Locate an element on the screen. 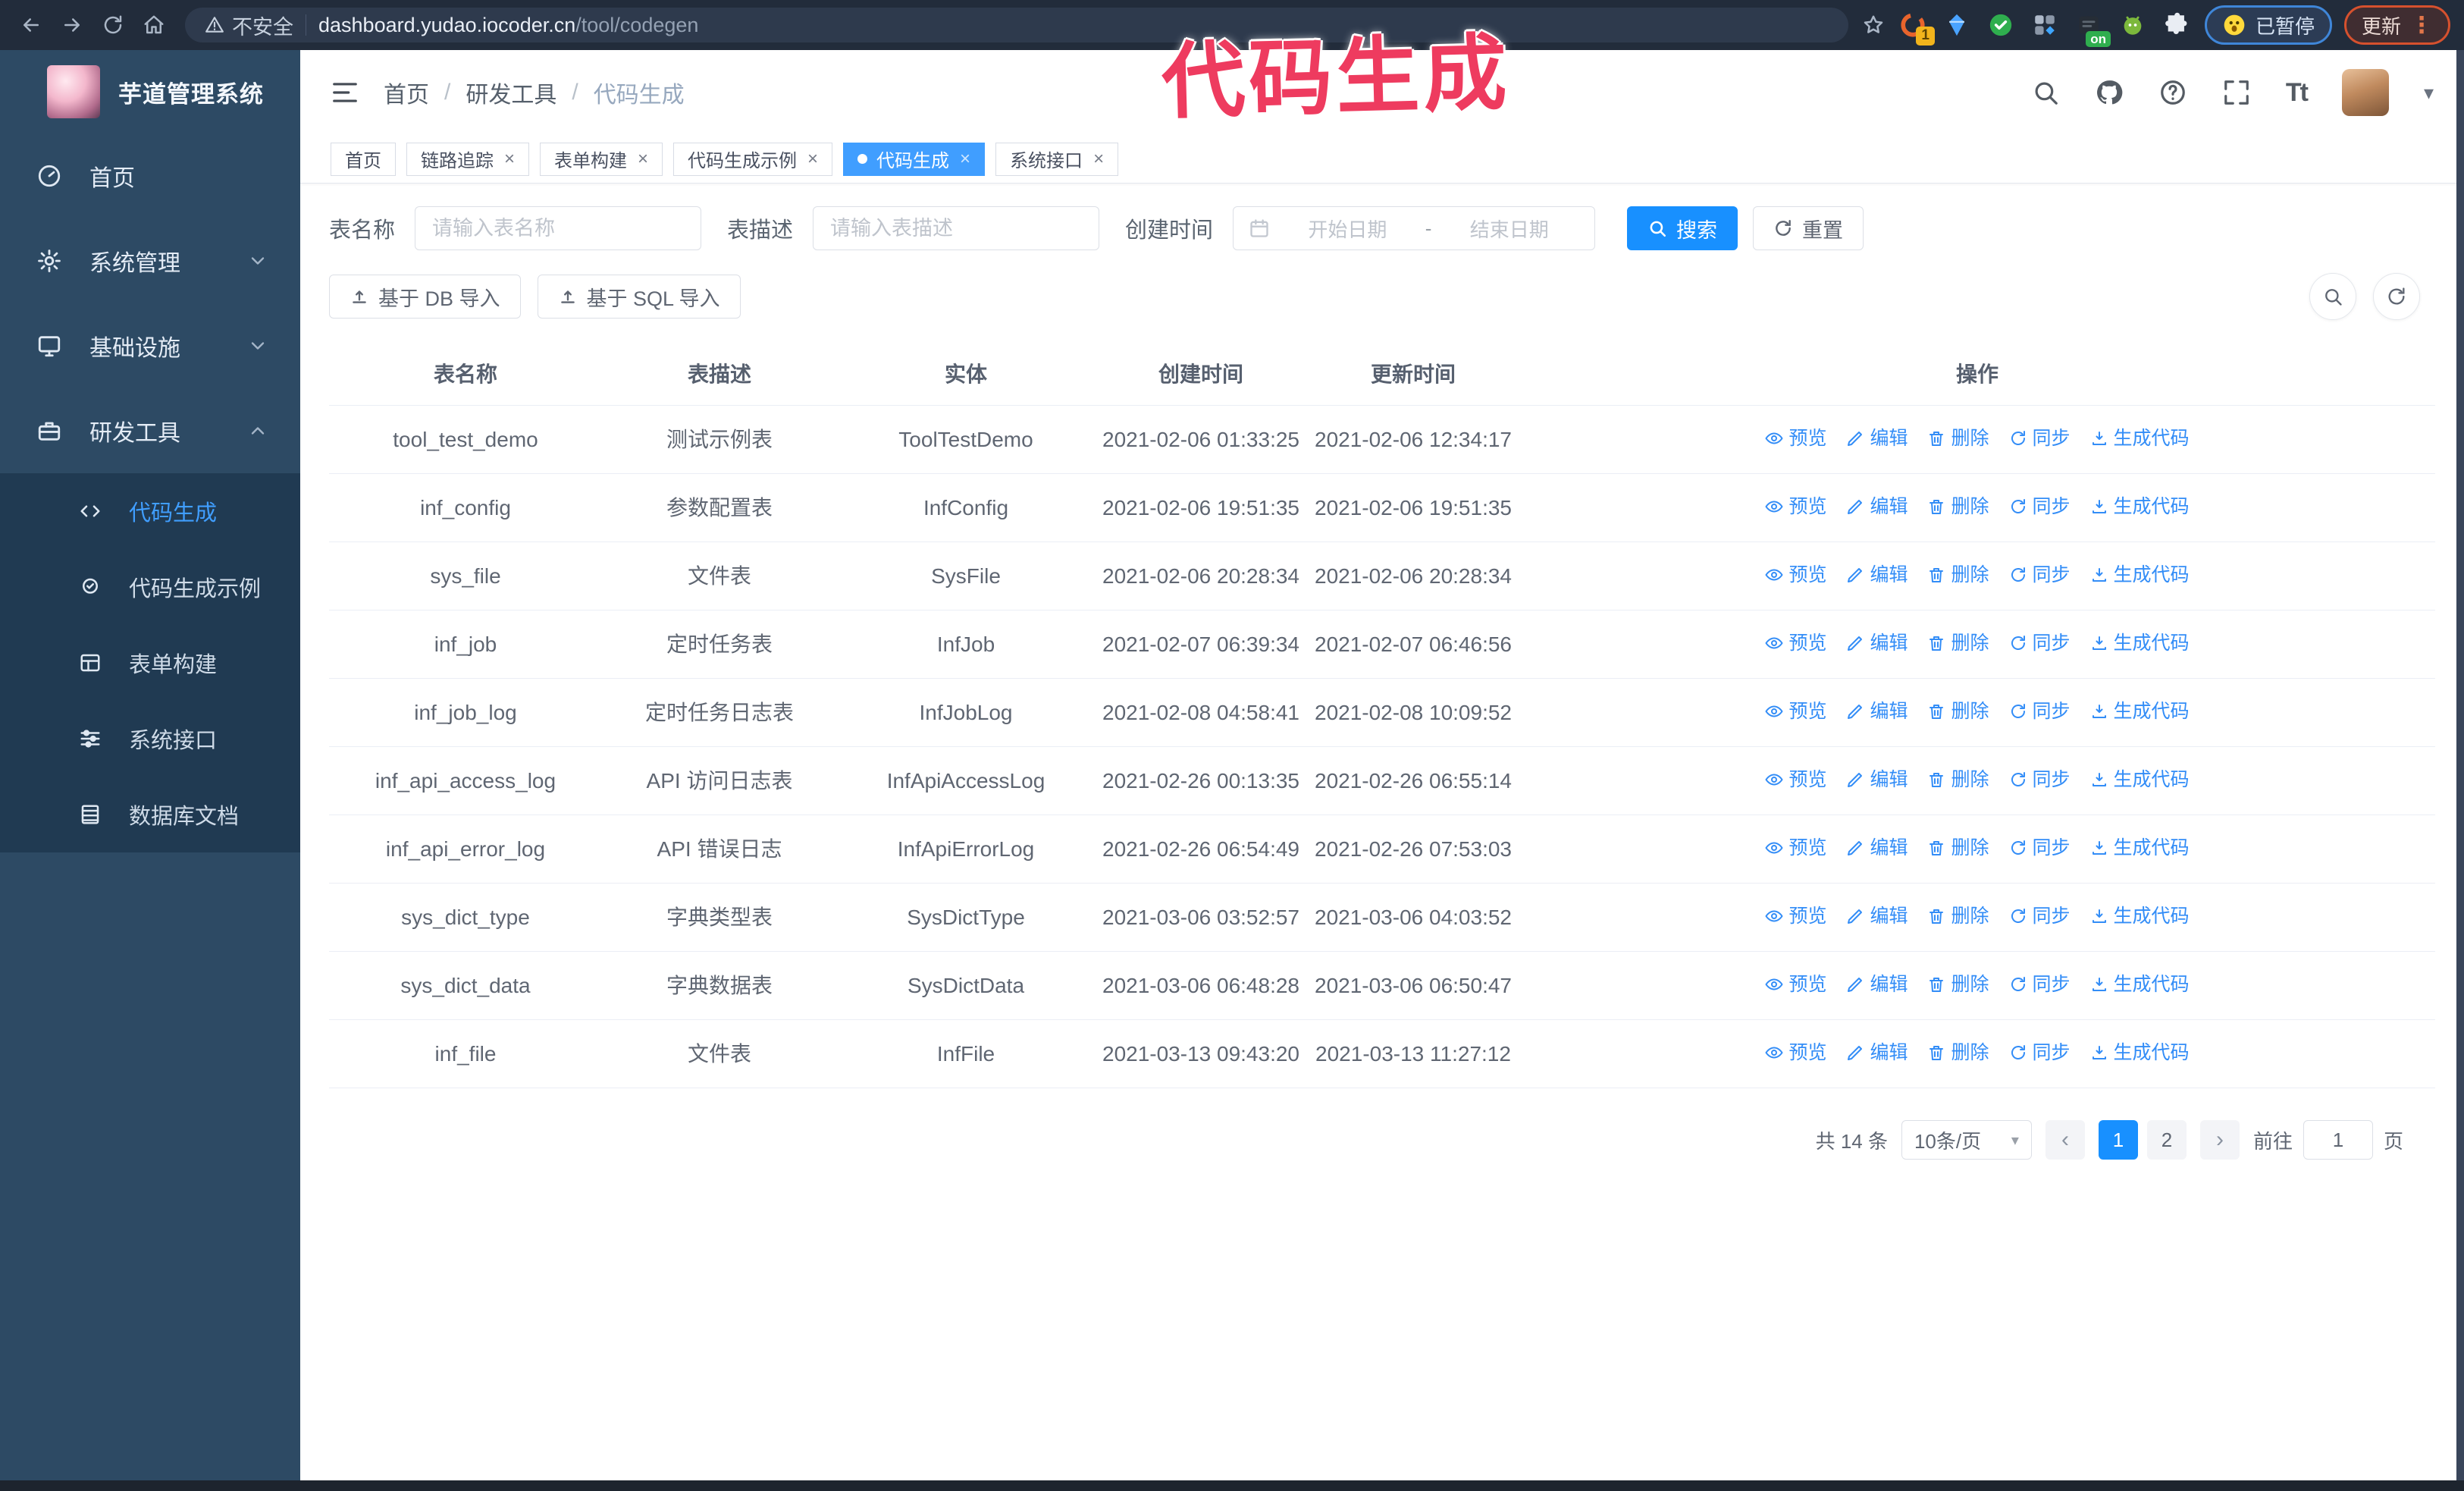 This screenshot has width=2464, height=1491. sidebar-subitem-0: 代码生成 is located at coordinates (150, 511).